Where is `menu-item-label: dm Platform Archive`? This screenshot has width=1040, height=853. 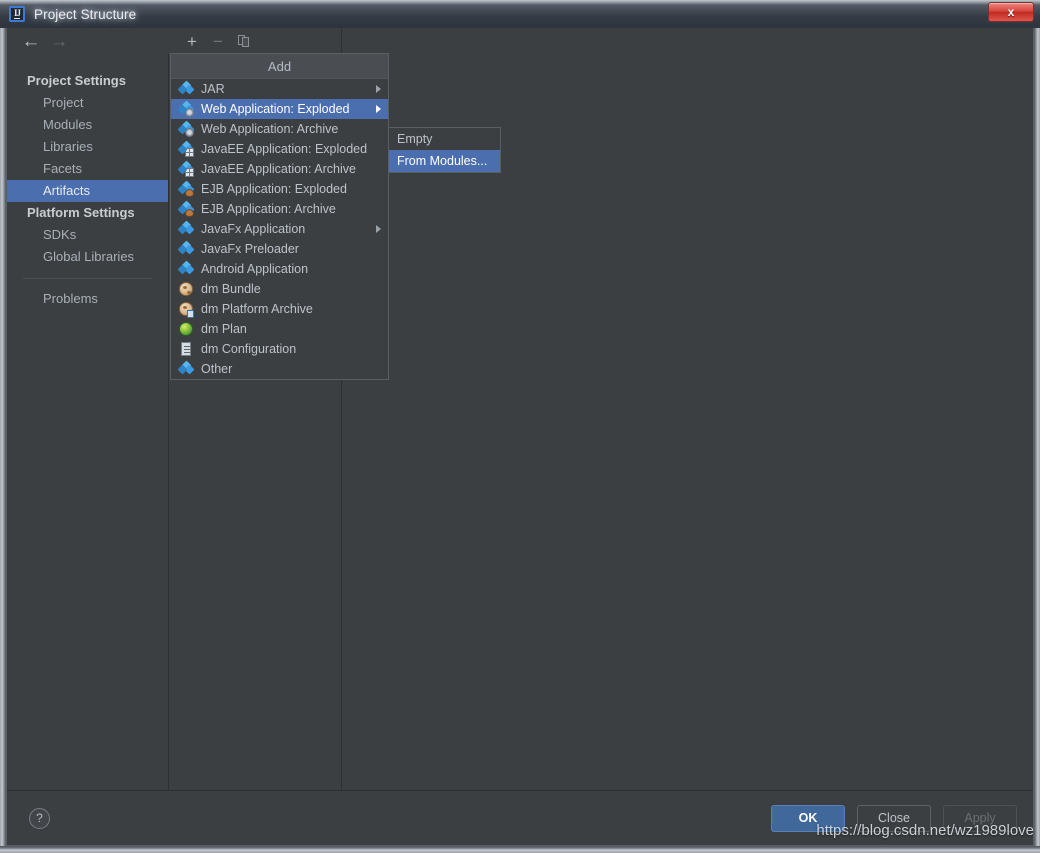 menu-item-label: dm Platform Archive is located at coordinates (257, 309).